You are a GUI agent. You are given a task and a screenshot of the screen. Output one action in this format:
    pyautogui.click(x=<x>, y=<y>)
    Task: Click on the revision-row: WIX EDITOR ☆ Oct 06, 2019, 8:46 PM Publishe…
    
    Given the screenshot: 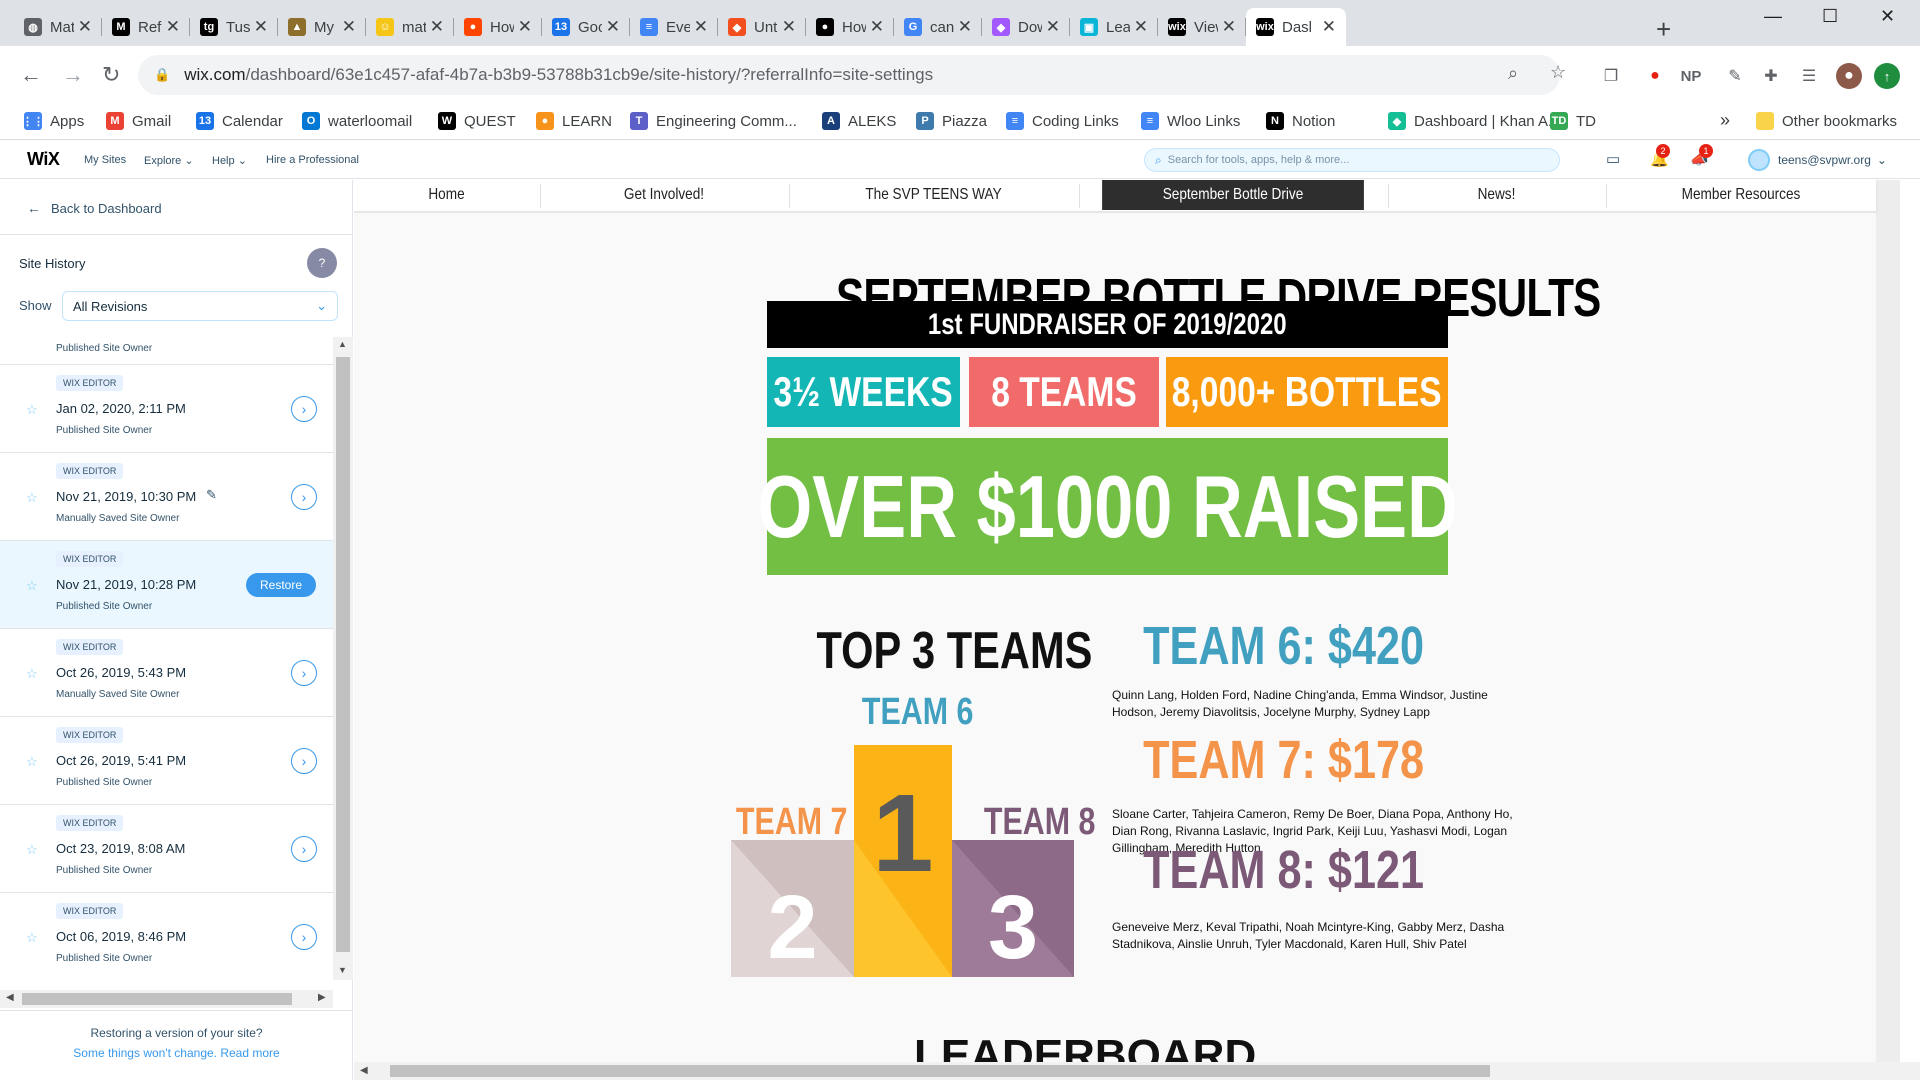 What is the action you would take?
    pyautogui.click(x=166, y=936)
    